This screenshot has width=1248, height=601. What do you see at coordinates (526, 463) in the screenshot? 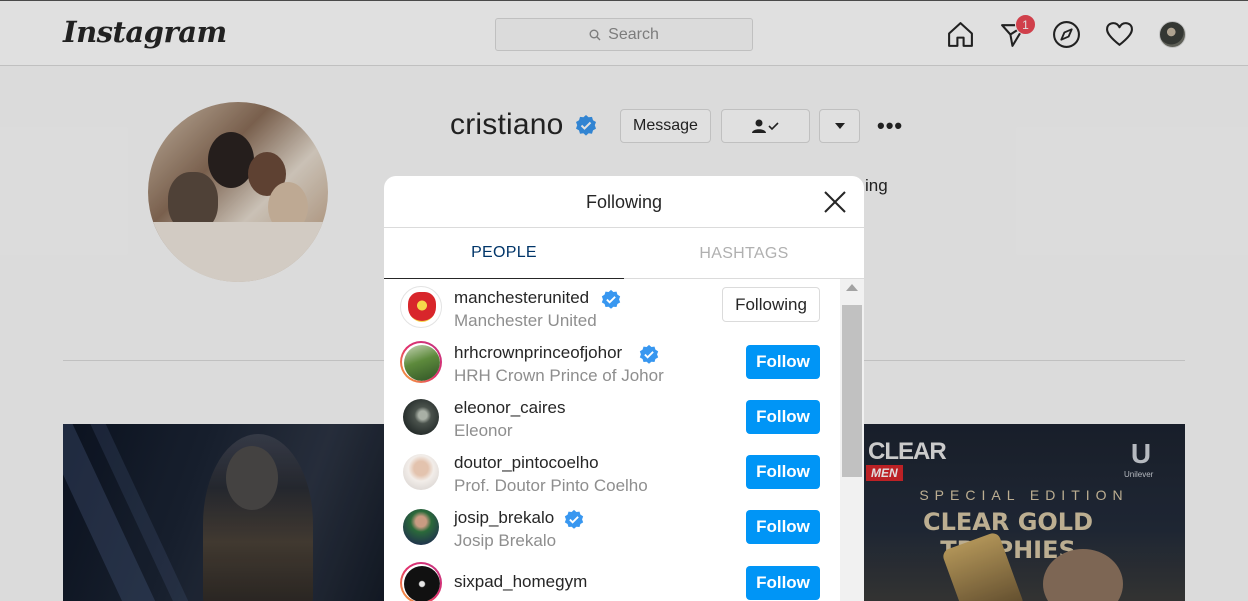
I see `username: doutor_pintocoelho` at bounding box center [526, 463].